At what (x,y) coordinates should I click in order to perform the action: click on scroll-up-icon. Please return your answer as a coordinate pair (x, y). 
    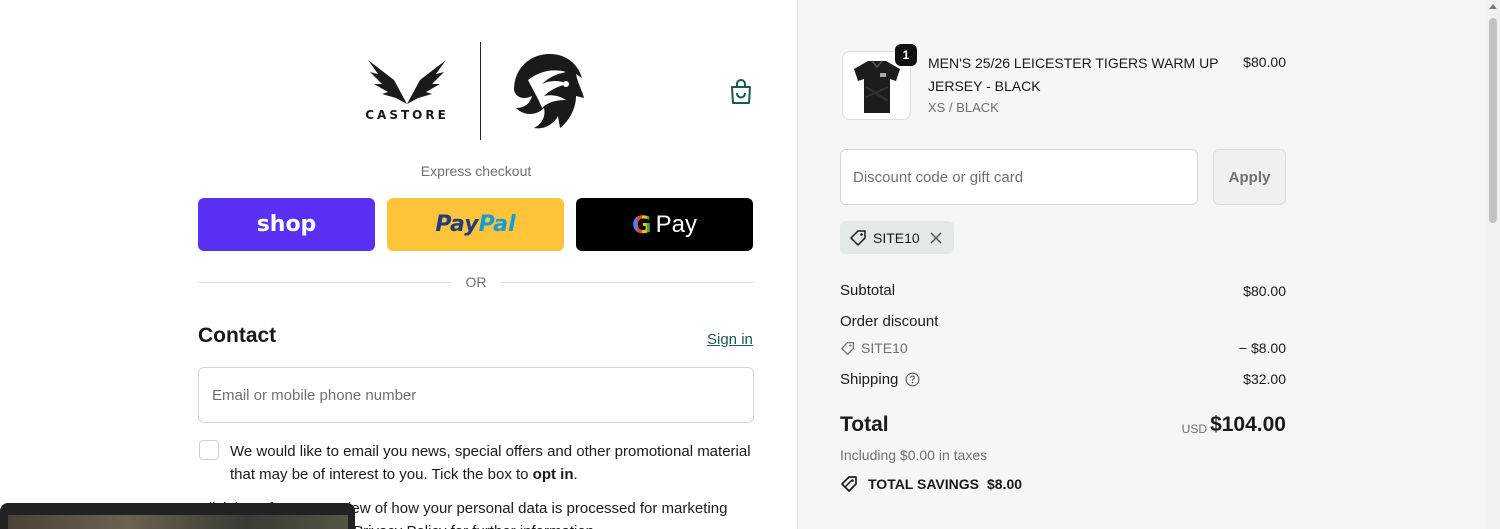
    Looking at the image, I should click on (1493, 6).